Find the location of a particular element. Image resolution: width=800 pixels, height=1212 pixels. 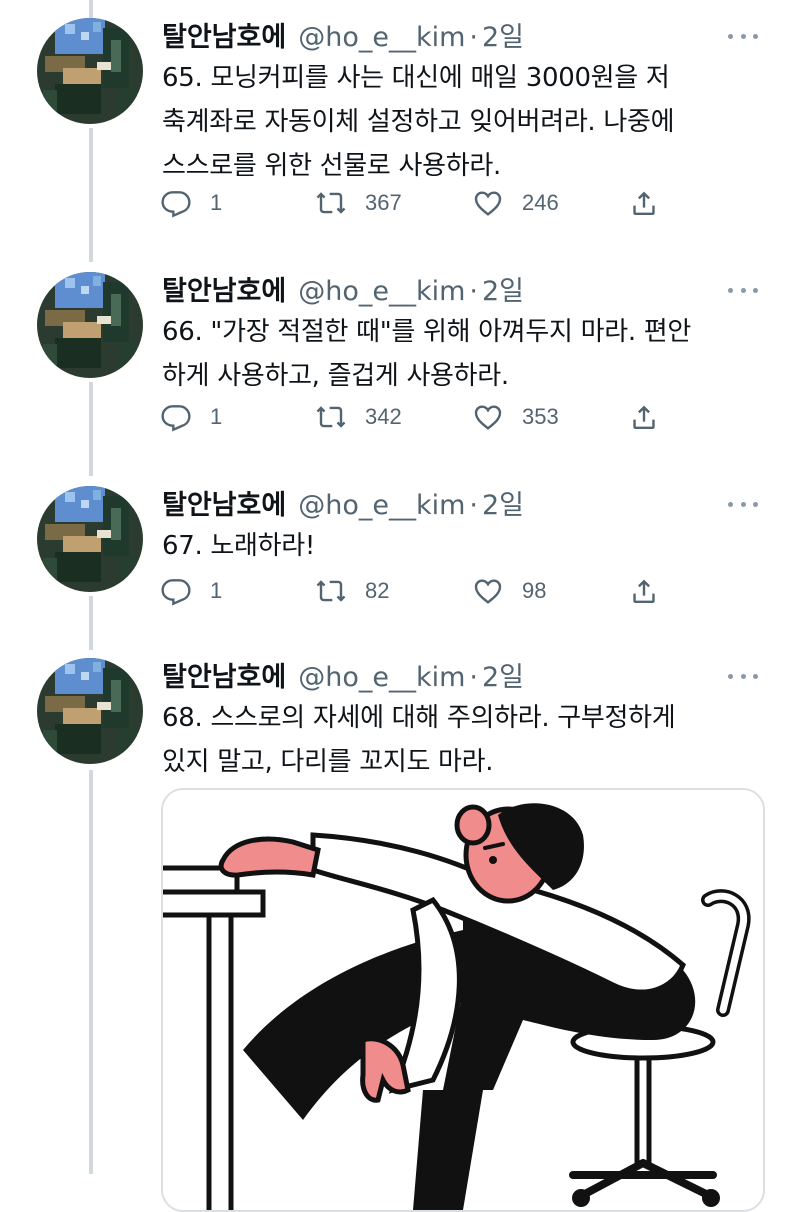

like-count: 353 is located at coordinates (540, 416).